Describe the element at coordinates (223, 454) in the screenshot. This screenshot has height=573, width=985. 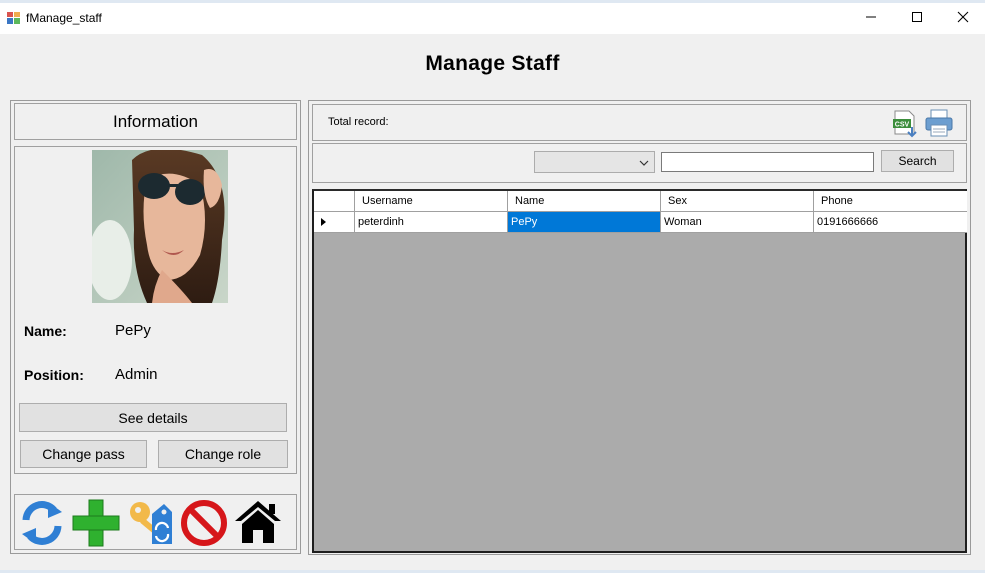
I see `change-role-button: Change role` at that location.